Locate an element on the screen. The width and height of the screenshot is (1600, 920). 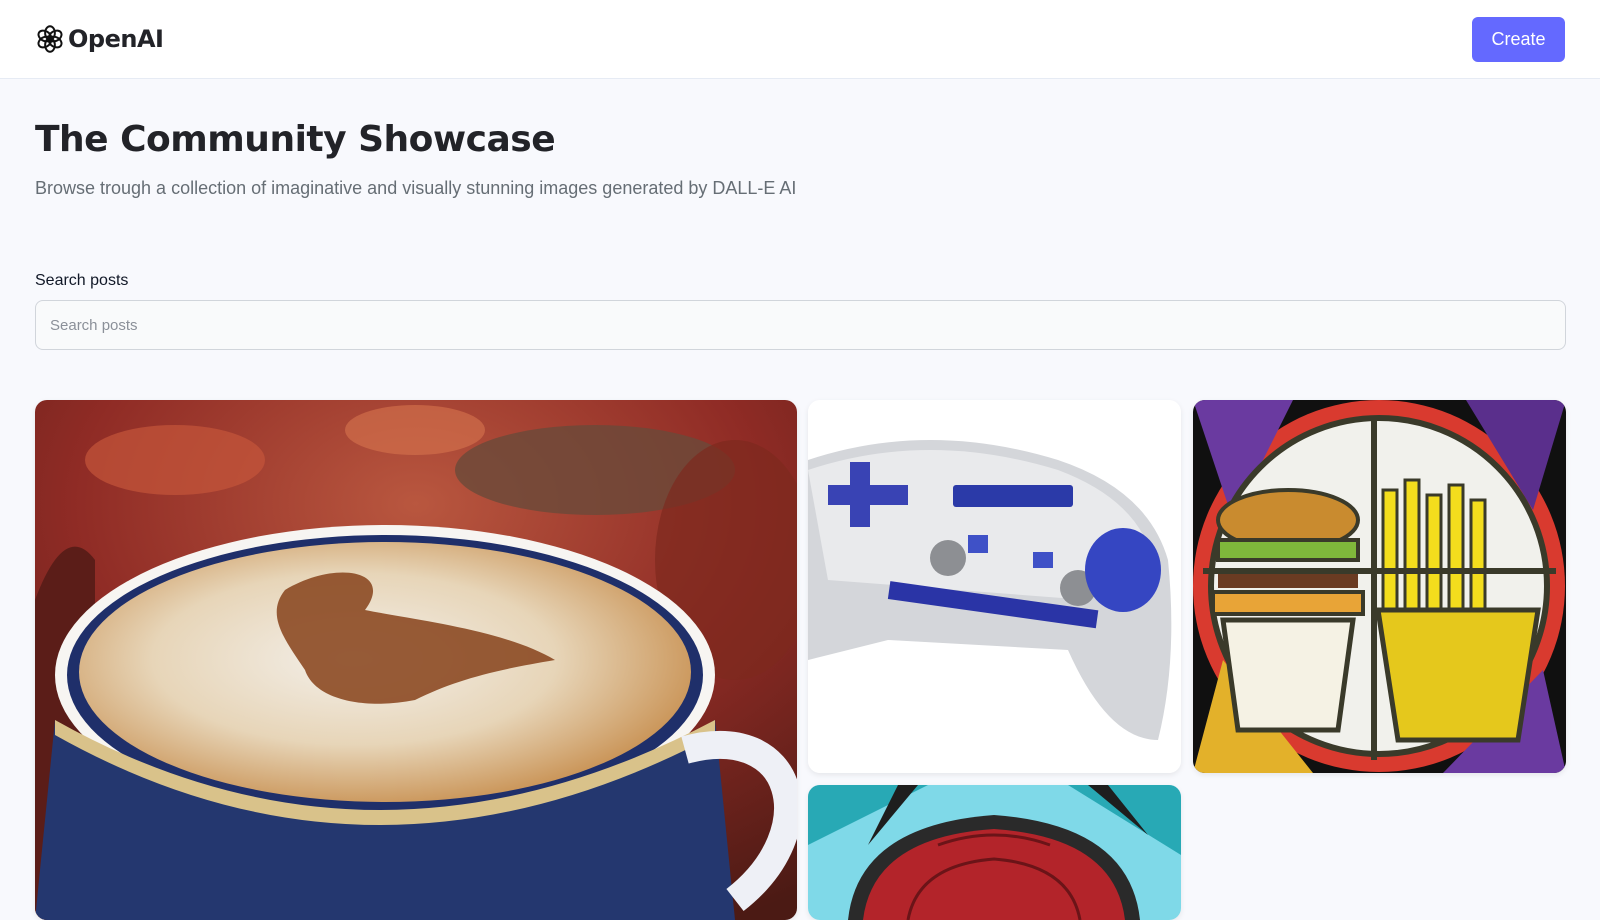
create-button: Create is located at coordinates (1518, 39).